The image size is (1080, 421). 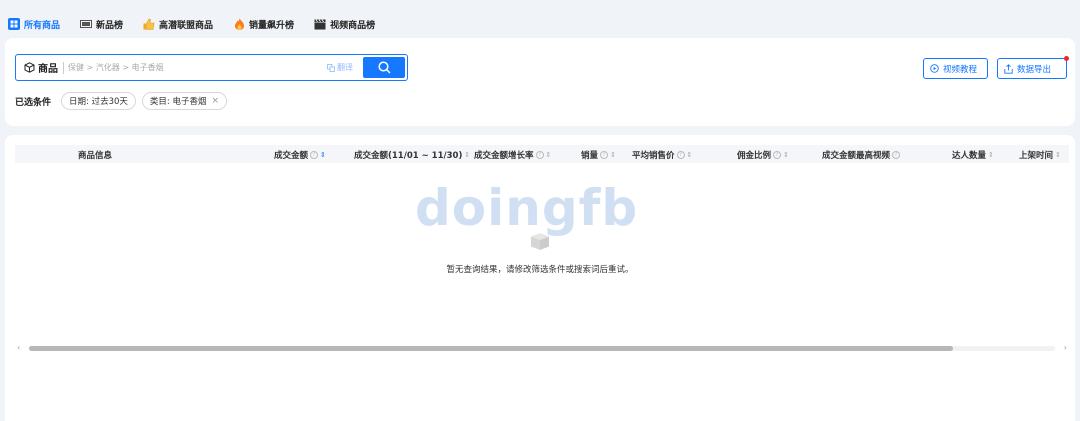 I want to click on watermark: doingfb, so click(x=527, y=208).